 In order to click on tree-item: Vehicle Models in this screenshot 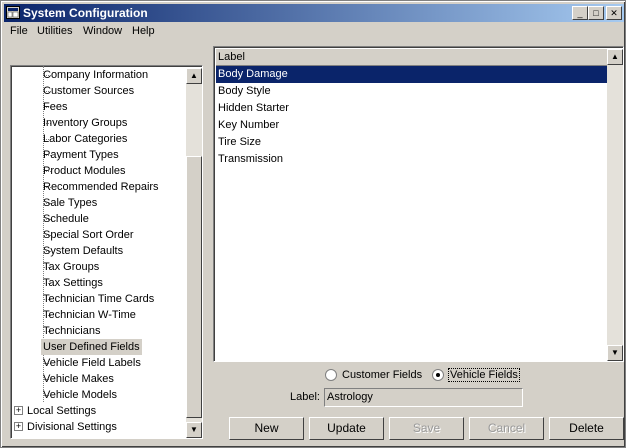, I will do `click(80, 395)`.